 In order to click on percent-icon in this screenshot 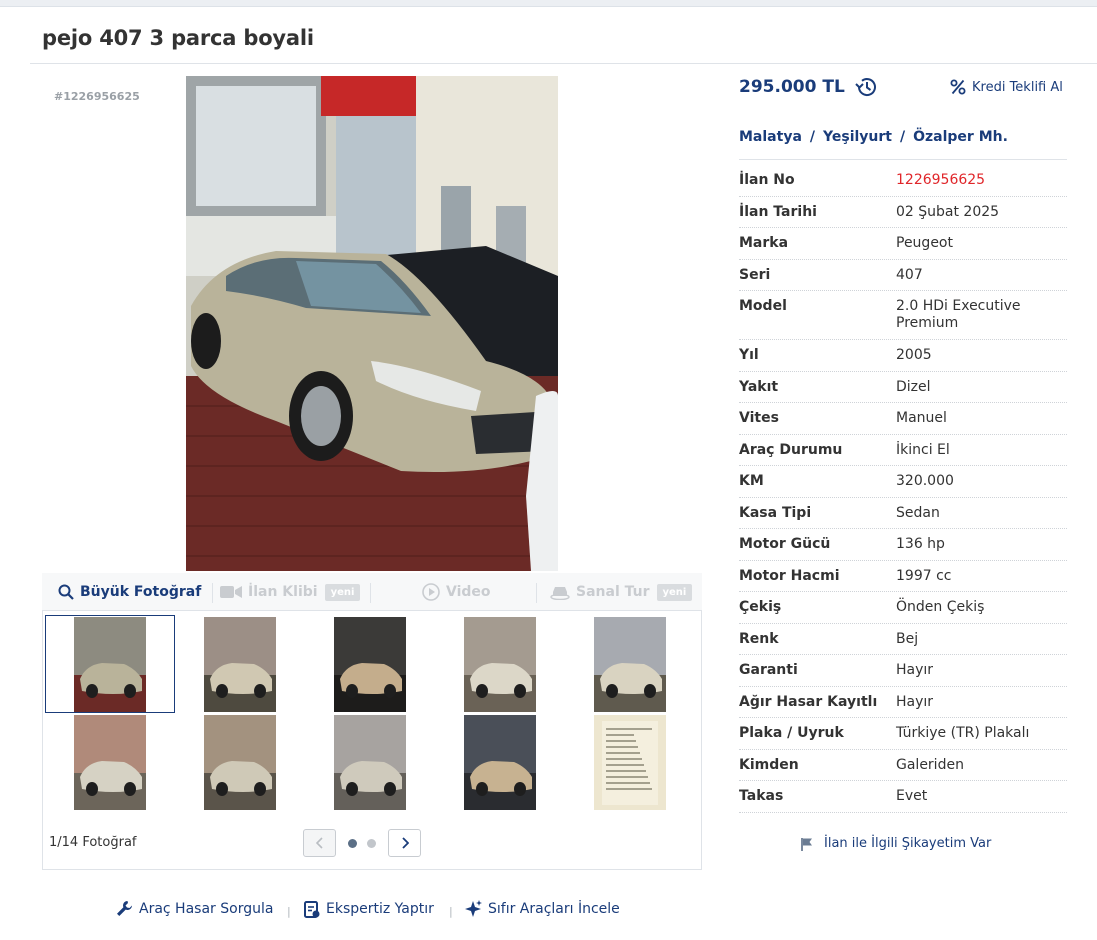, I will do `click(958, 87)`.